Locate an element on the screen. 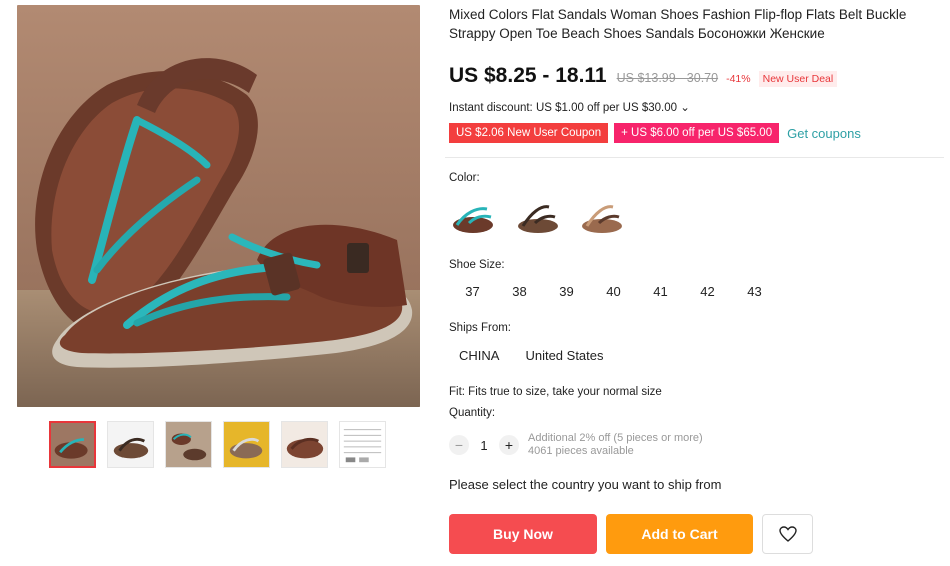  size-option: 43 is located at coordinates (754, 291).